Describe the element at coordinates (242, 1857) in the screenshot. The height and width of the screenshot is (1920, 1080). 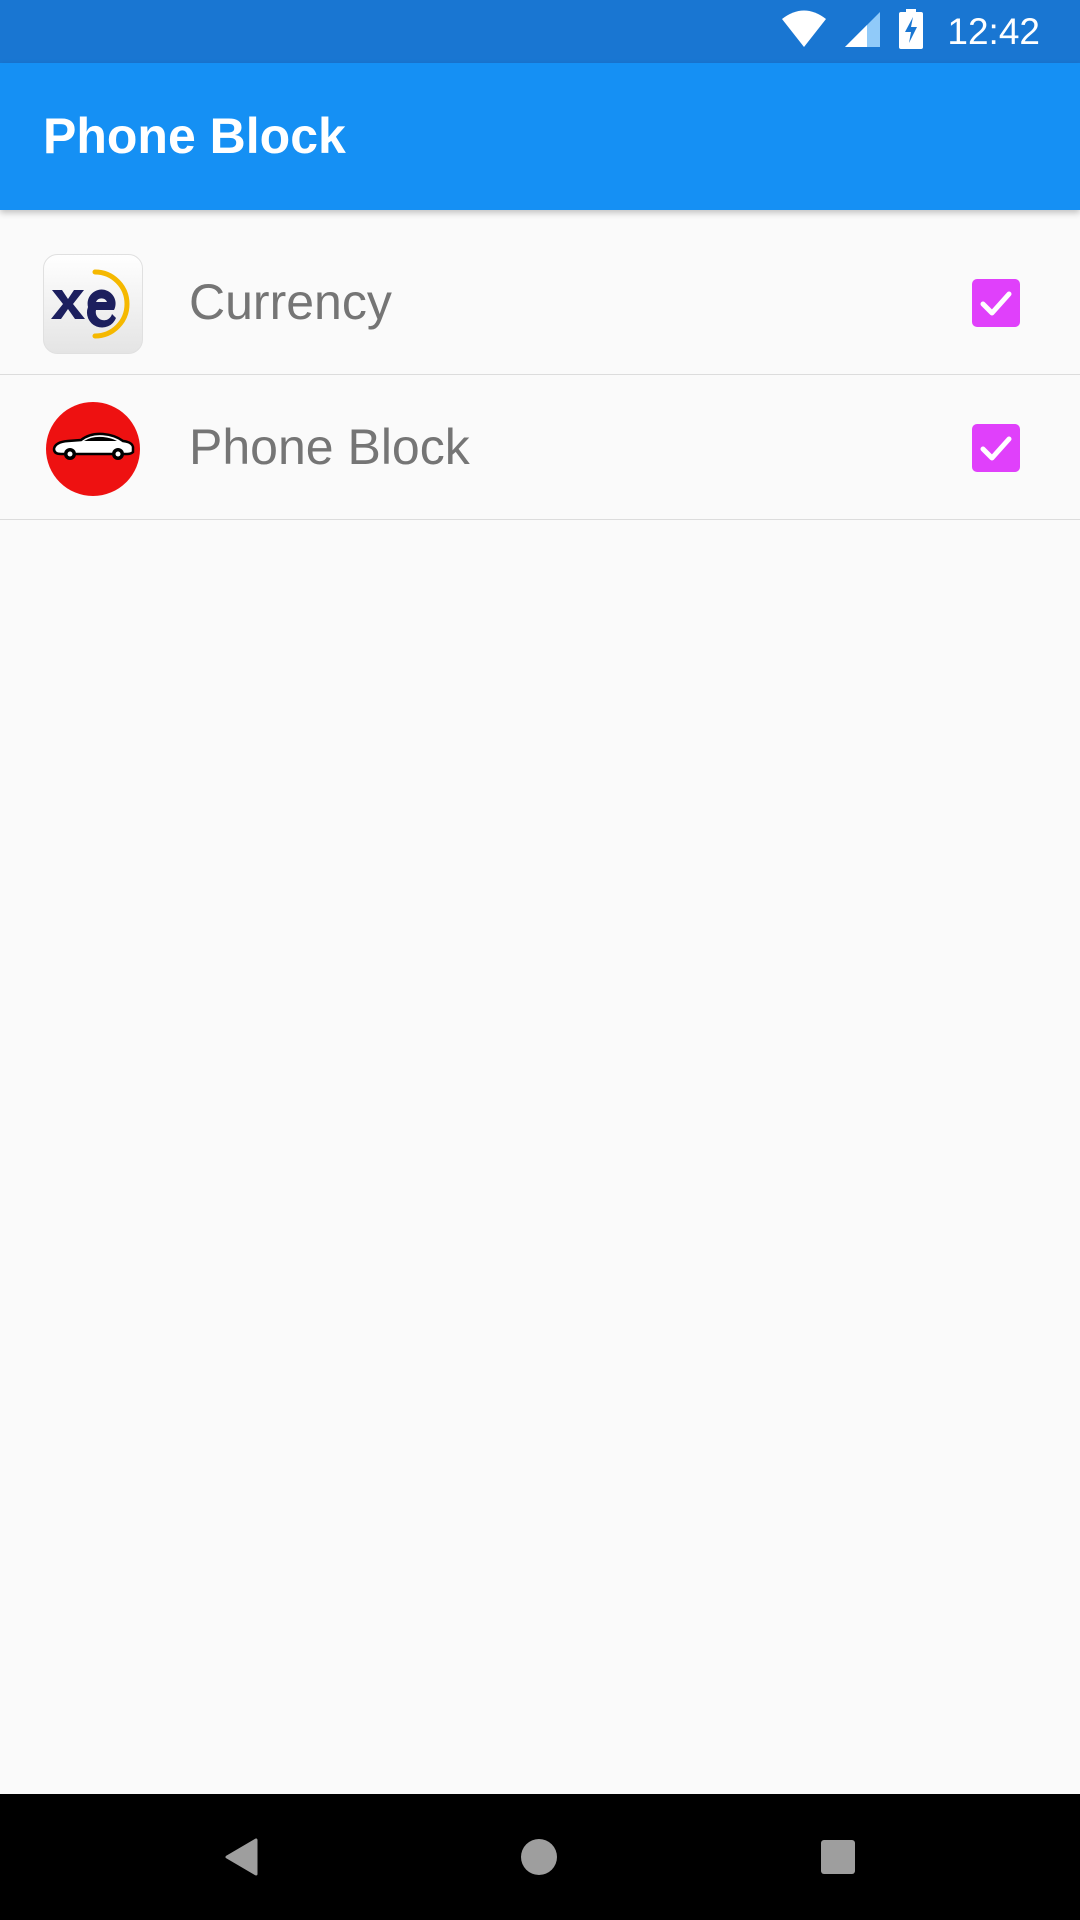
I see `back-icon` at that location.